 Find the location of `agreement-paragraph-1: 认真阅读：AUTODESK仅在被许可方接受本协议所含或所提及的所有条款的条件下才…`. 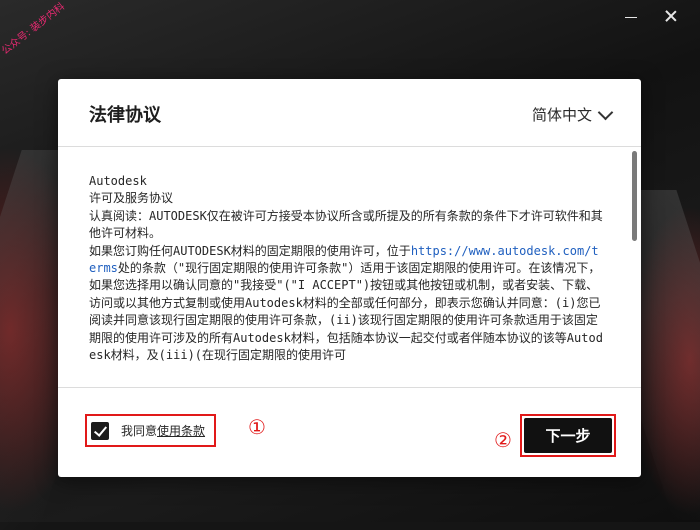

agreement-paragraph-1: 认真阅读：AUTODESK仅在被许可方接受本协议所含或所提及的所有条款的条件下才… is located at coordinates (346, 224).